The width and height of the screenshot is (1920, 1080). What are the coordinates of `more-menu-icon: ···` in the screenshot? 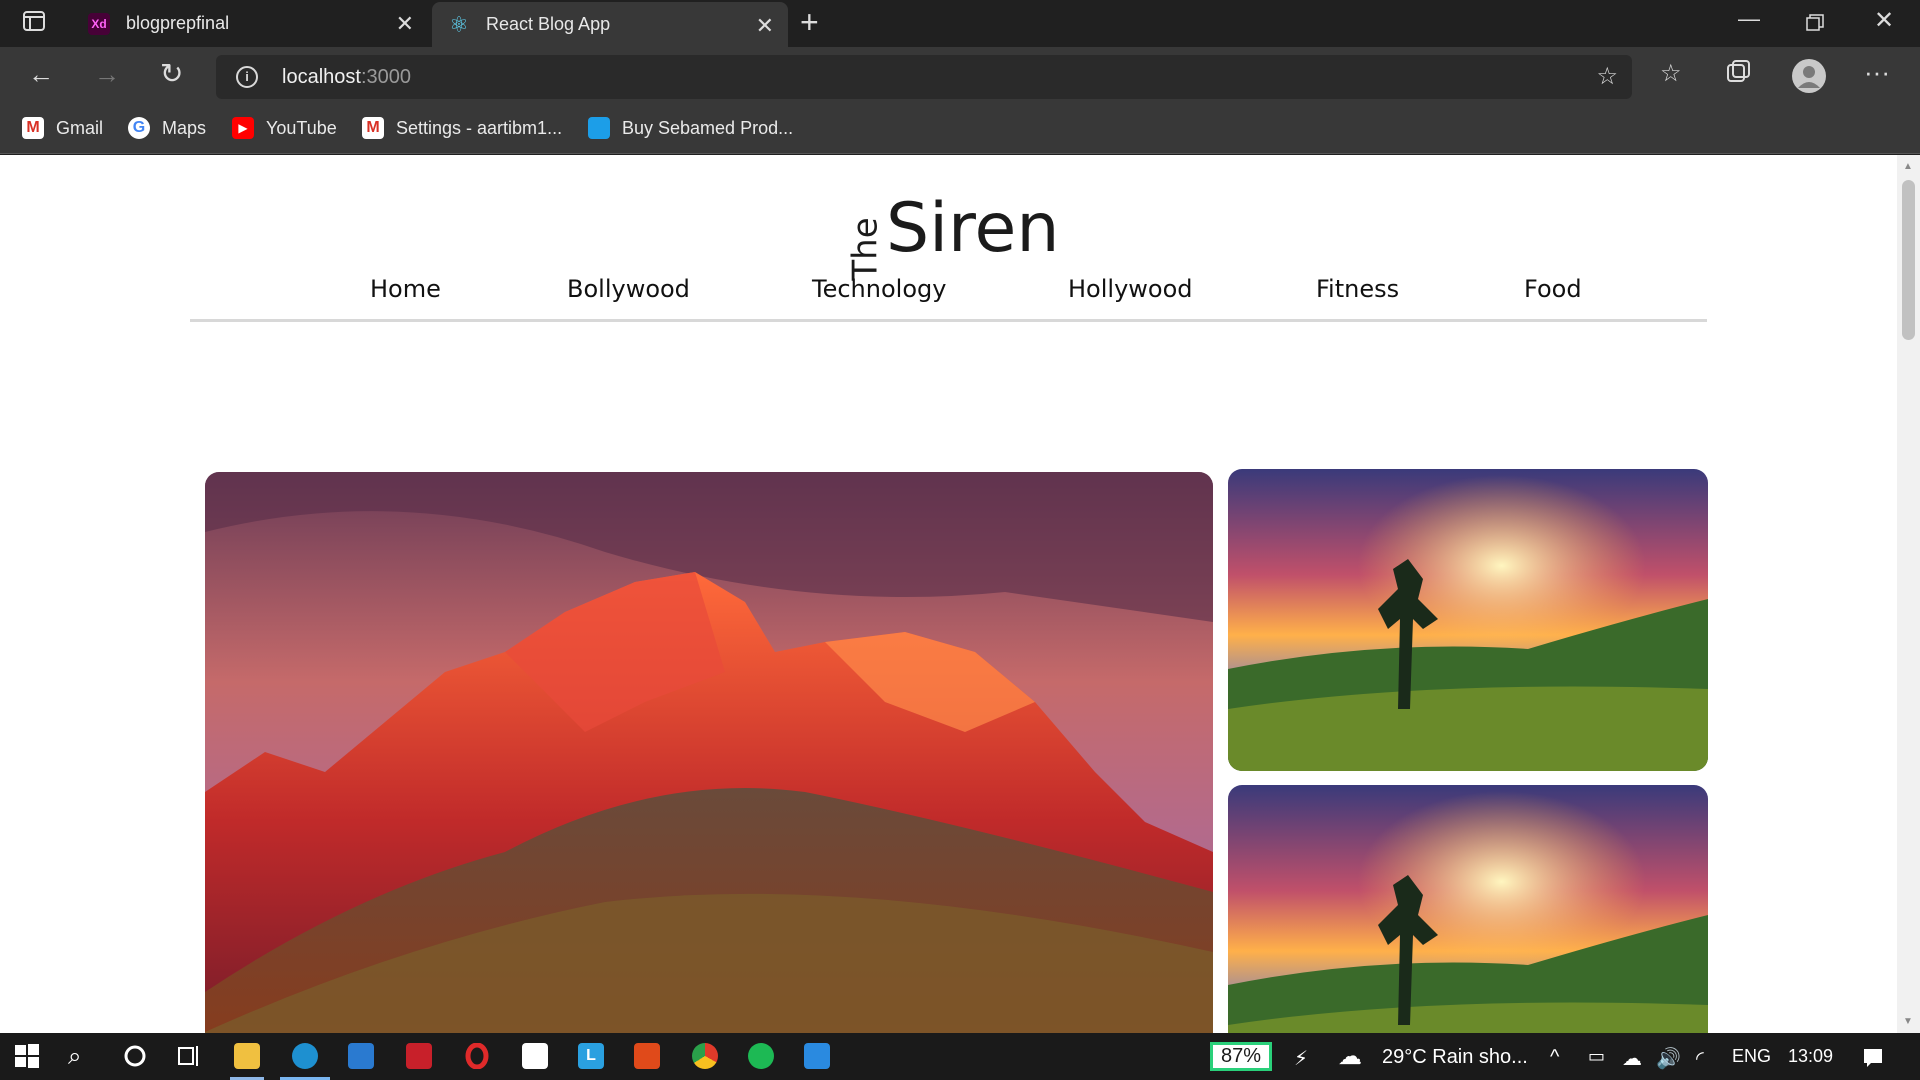 It's located at (1877, 72).